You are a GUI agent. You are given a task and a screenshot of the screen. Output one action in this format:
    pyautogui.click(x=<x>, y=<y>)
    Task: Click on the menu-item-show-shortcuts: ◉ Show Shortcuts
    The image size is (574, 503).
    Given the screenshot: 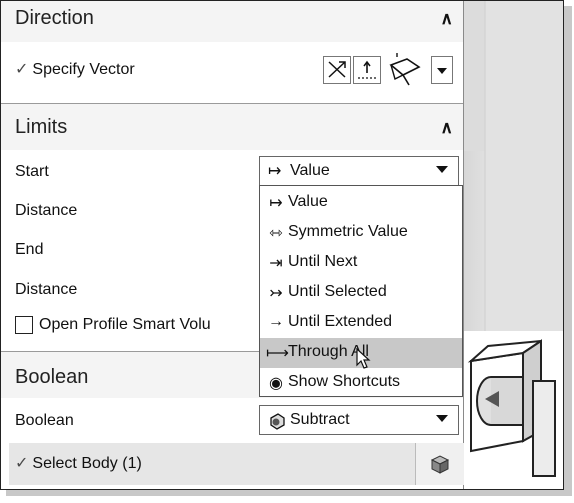 What is the action you would take?
    pyautogui.click(x=361, y=383)
    